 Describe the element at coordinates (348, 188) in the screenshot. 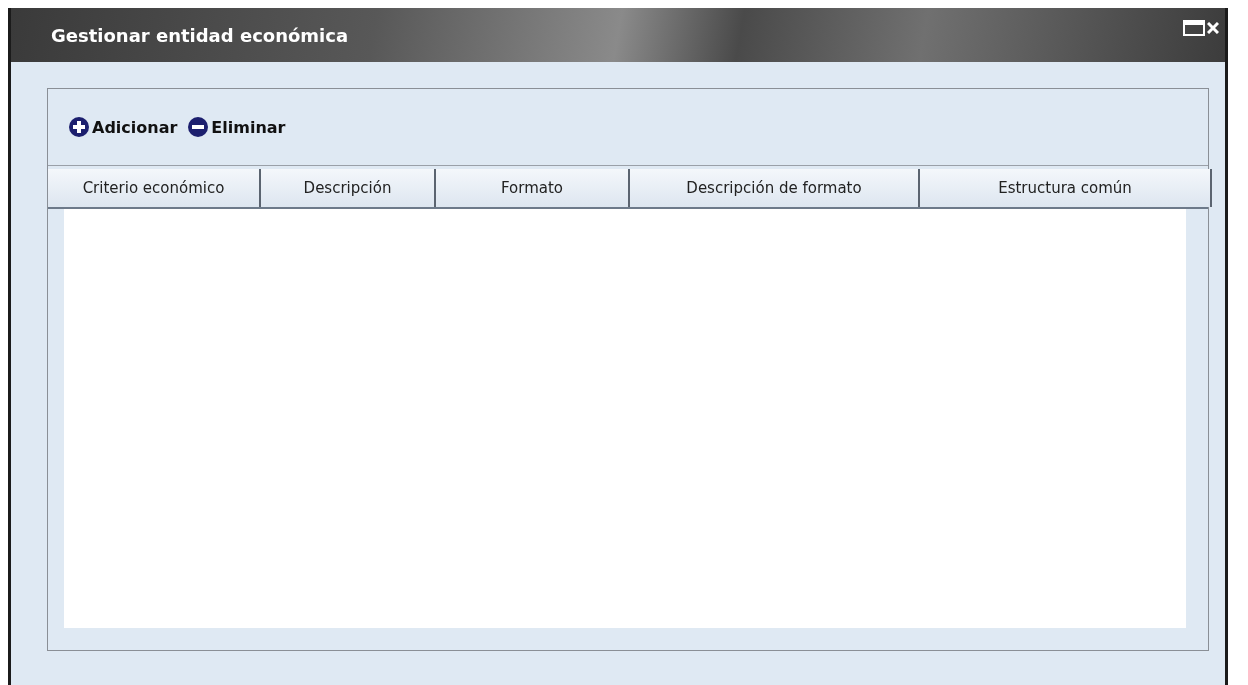

I see `column-header: Descripción` at that location.